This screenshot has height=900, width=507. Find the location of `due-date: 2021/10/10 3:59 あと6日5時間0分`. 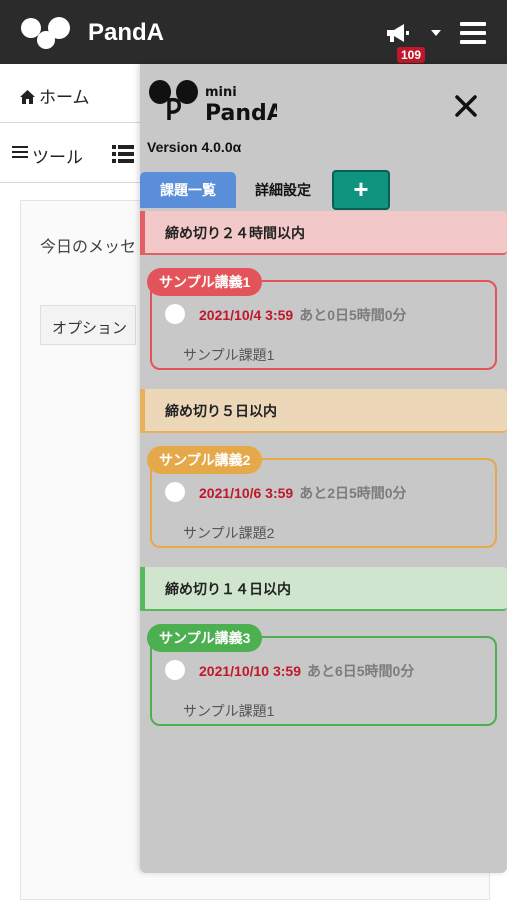

due-date: 2021/10/10 3:59 あと6日5時間0分 is located at coordinates (306, 671).